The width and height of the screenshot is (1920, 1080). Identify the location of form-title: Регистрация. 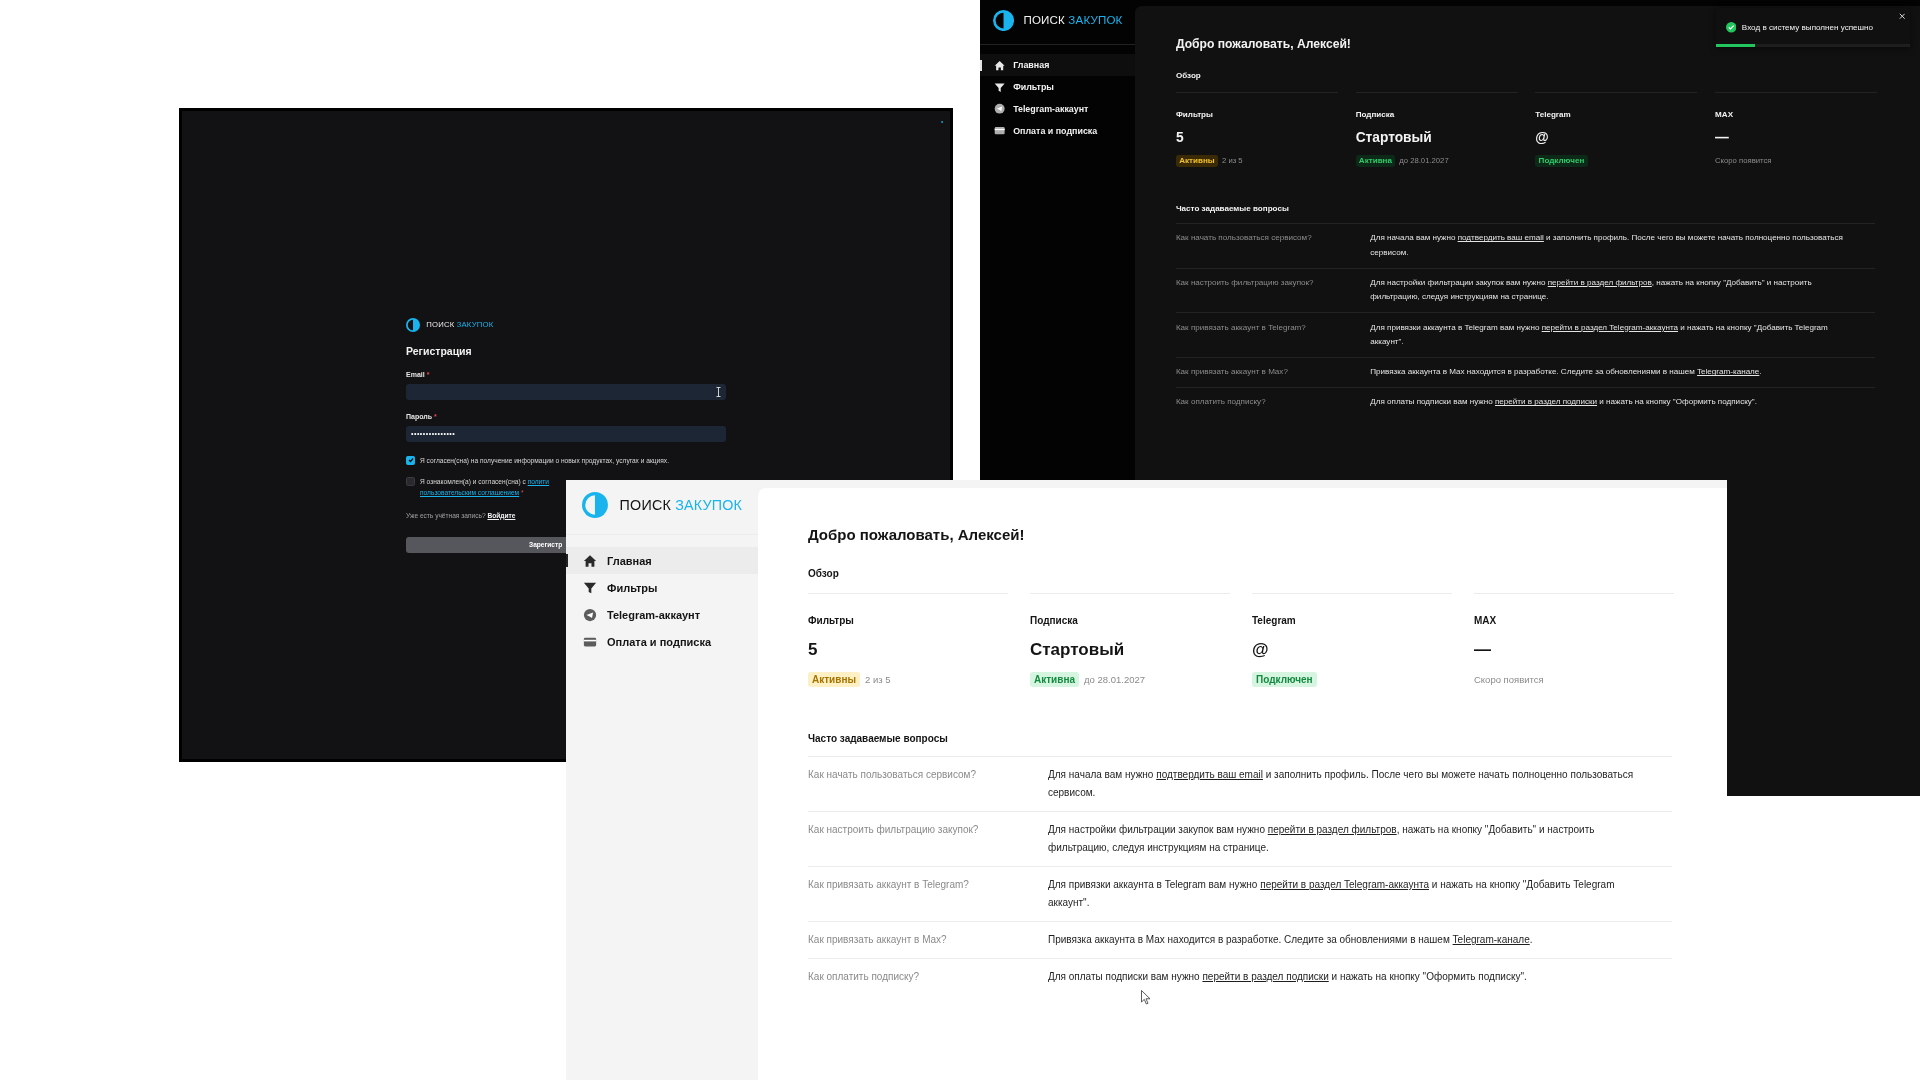
(439, 350).